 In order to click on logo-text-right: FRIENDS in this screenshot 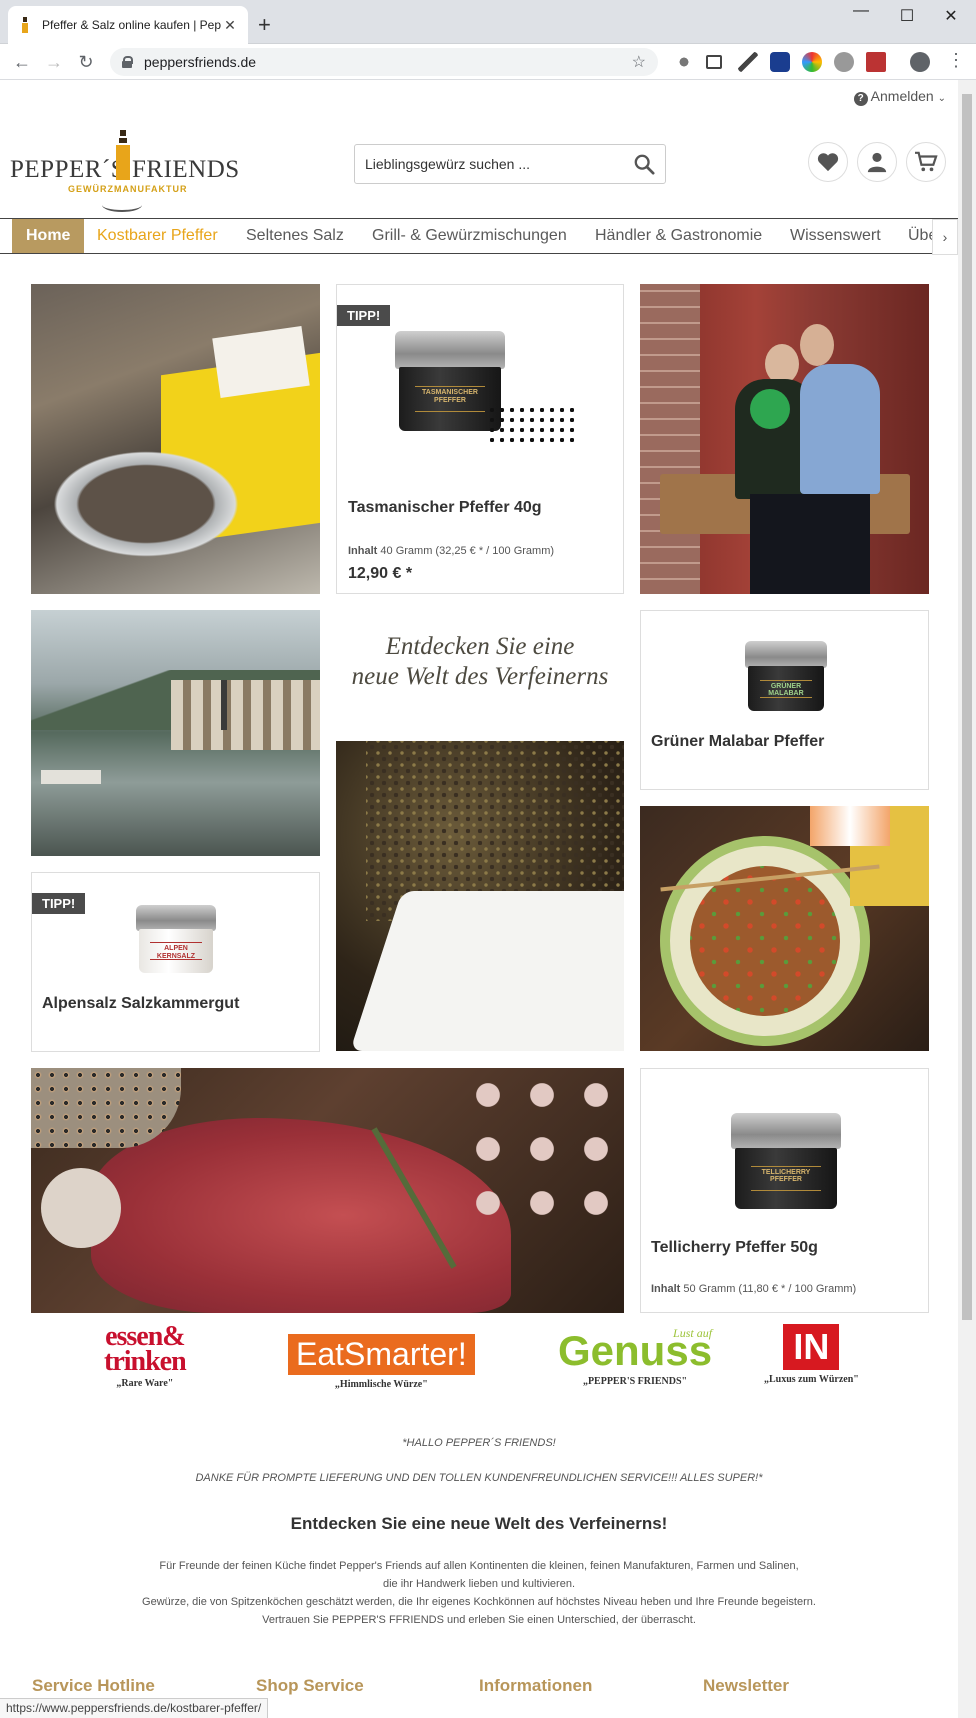, I will do `click(186, 169)`.